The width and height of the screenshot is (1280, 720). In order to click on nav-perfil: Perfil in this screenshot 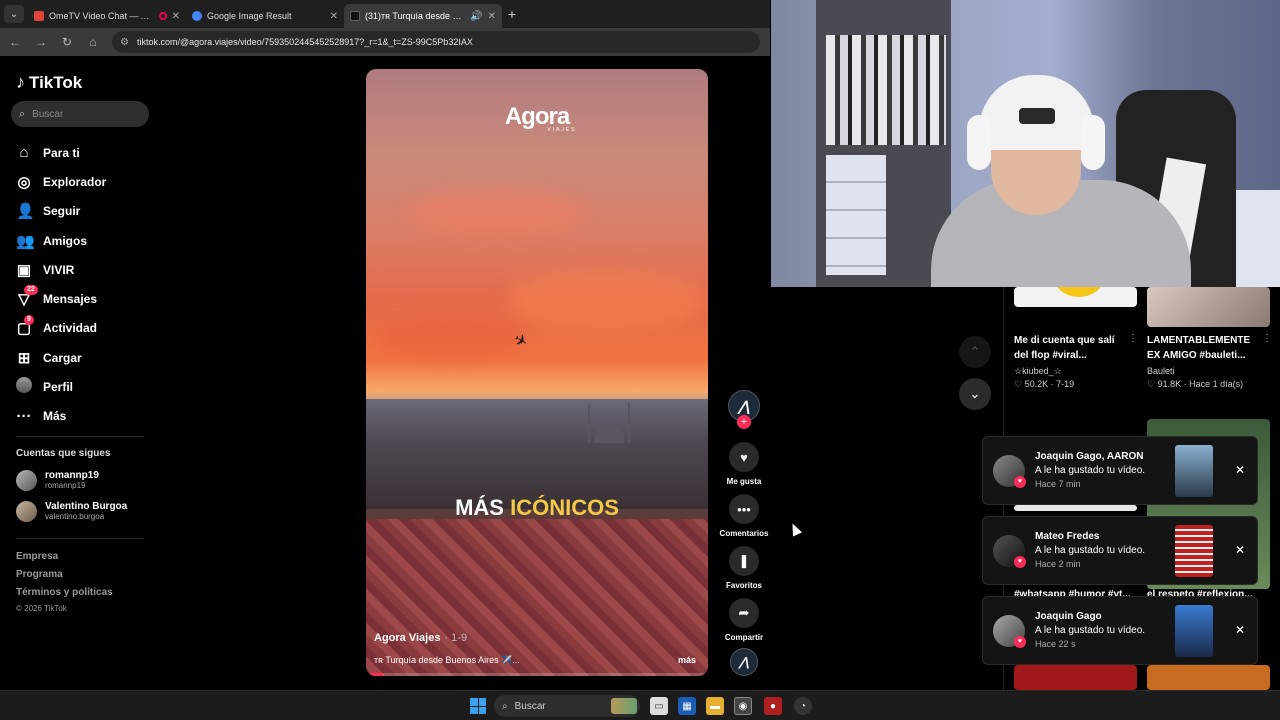, I will do `click(61, 386)`.